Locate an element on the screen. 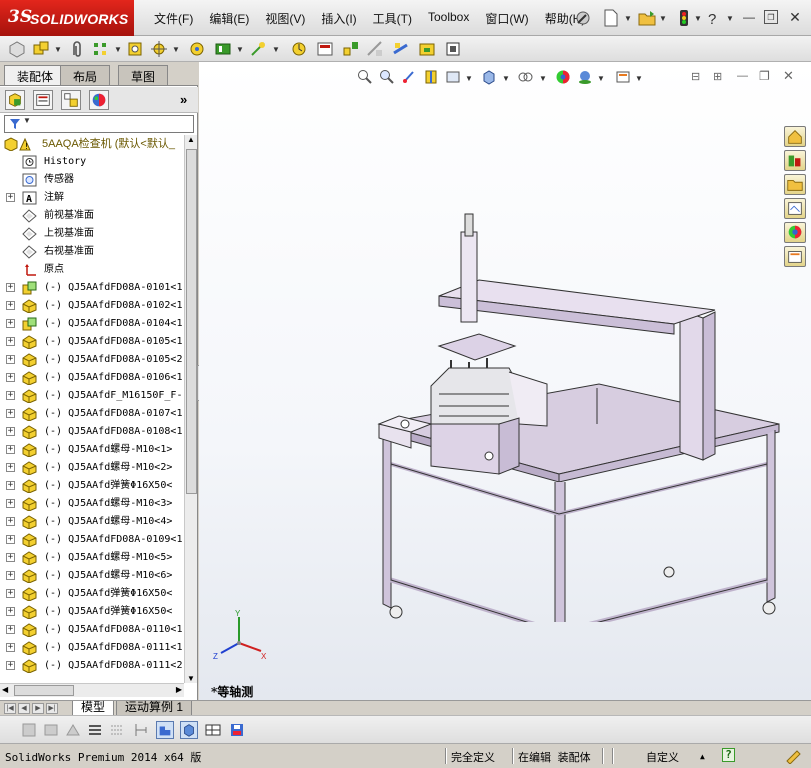 The image size is (811, 768). tree-item: + (-) QJ5AAfd螺母-M10<5> is located at coordinates (92, 558).